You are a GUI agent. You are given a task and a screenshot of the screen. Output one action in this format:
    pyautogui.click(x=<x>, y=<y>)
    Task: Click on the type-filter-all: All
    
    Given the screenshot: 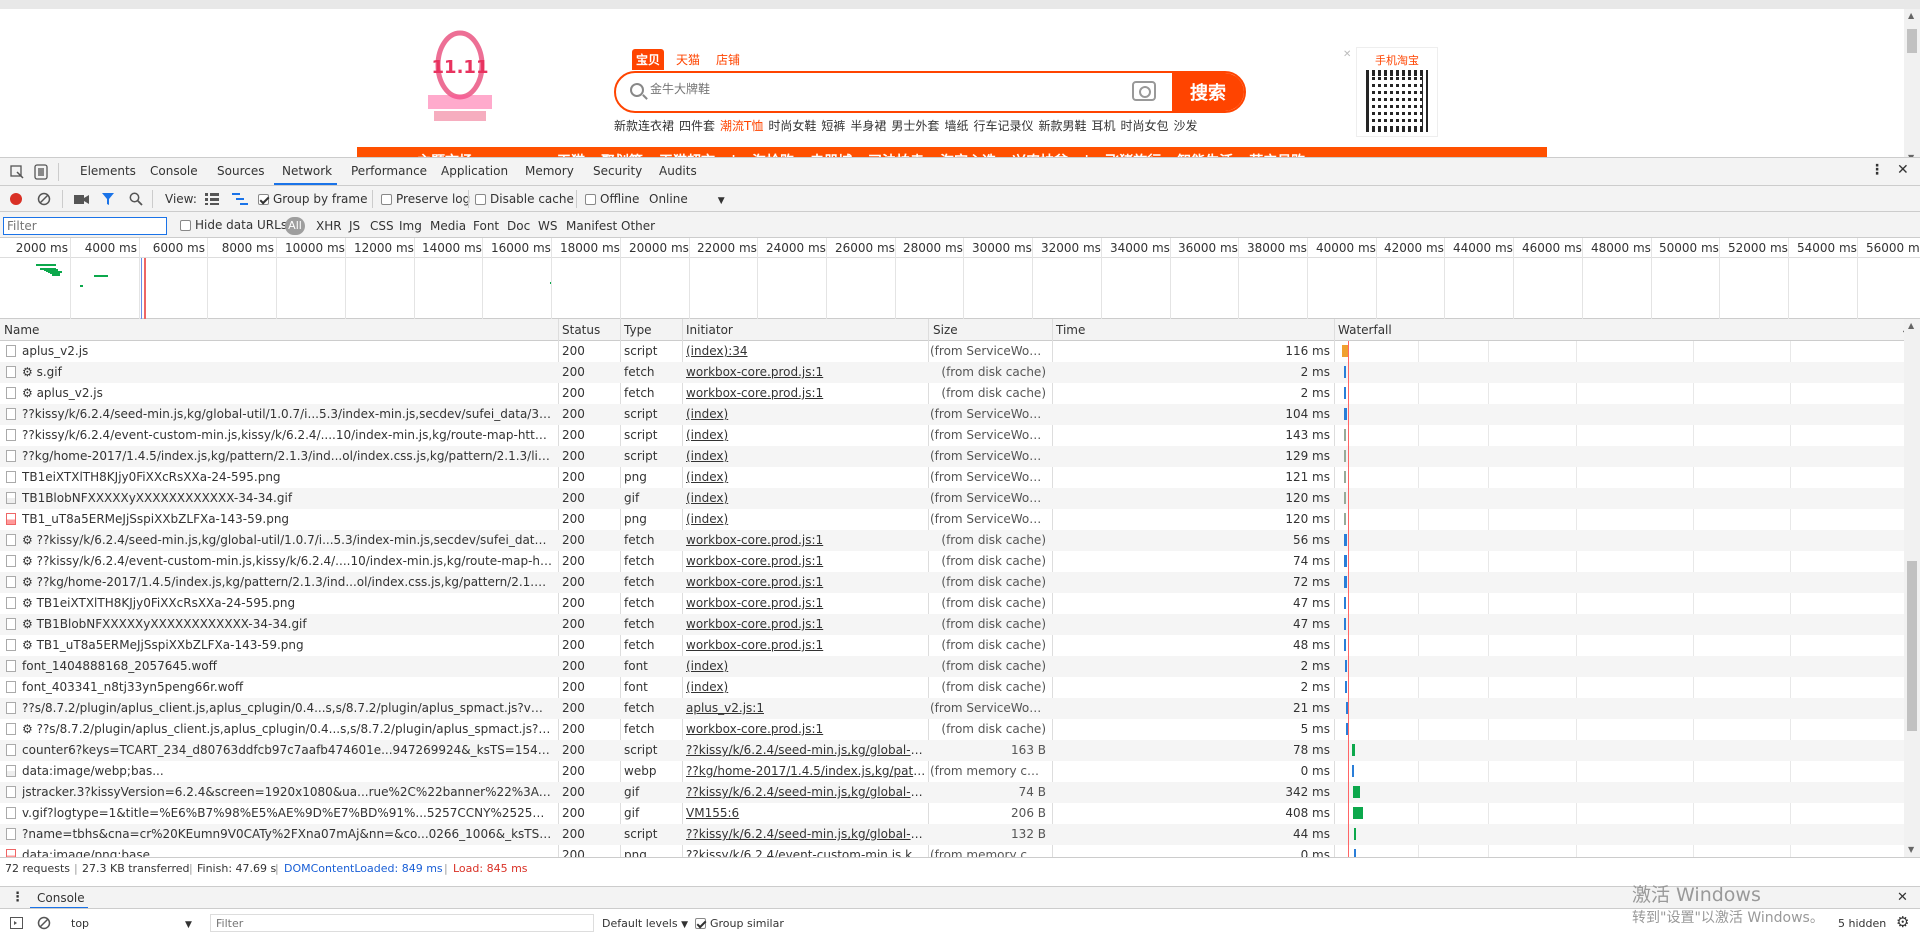 What is the action you would take?
    pyautogui.click(x=295, y=226)
    